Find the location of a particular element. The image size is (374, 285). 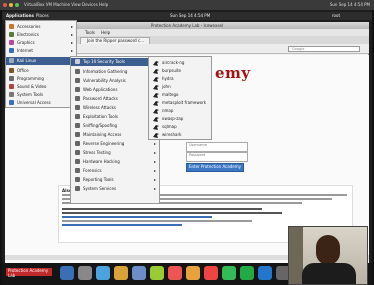

vm-menu-text: VirtualBox VM Machine View Devices Help is located at coordinates (66, 4).